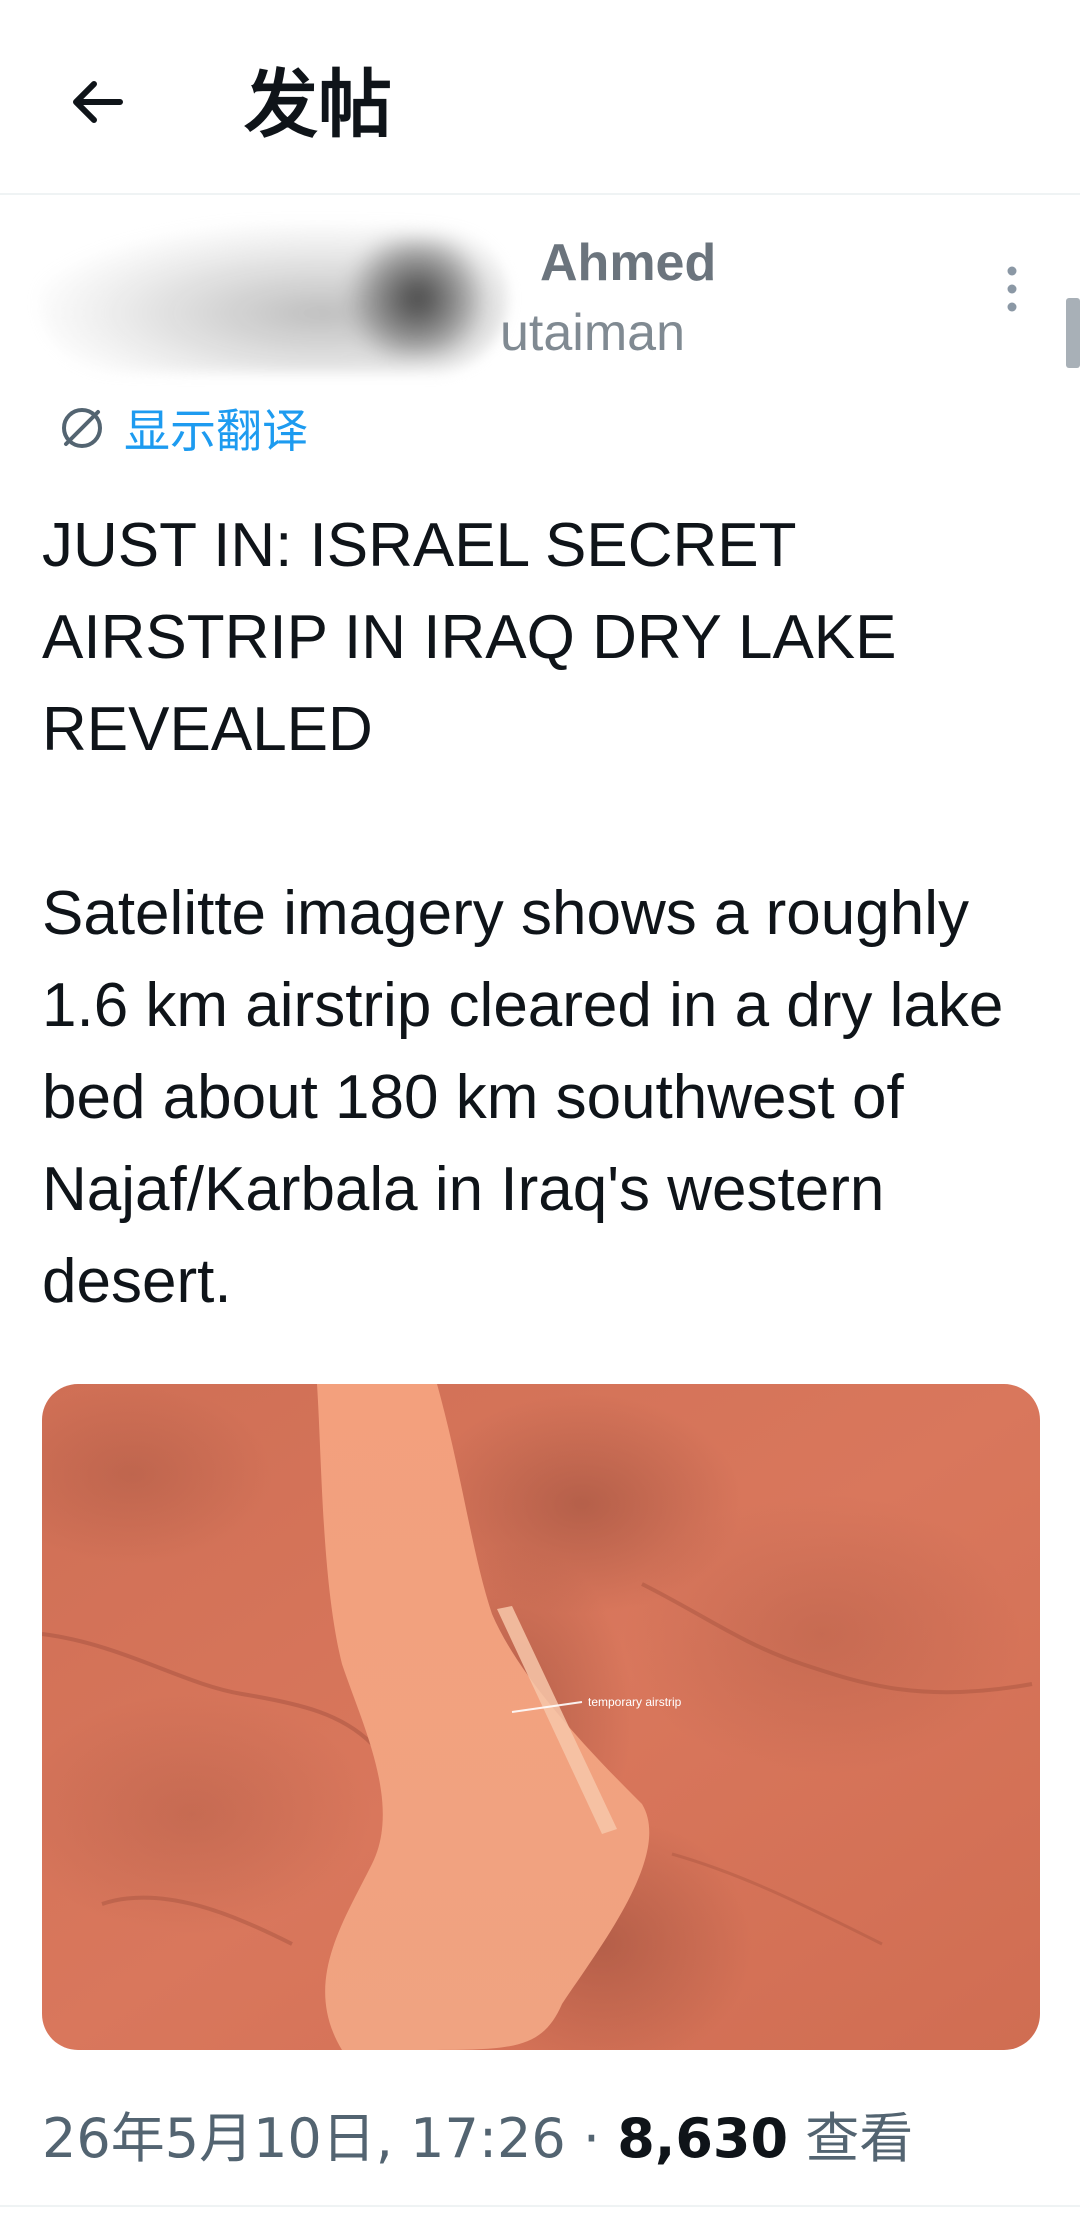  Describe the element at coordinates (859, 2138) in the screenshot. I see `views-label: 查看` at that location.